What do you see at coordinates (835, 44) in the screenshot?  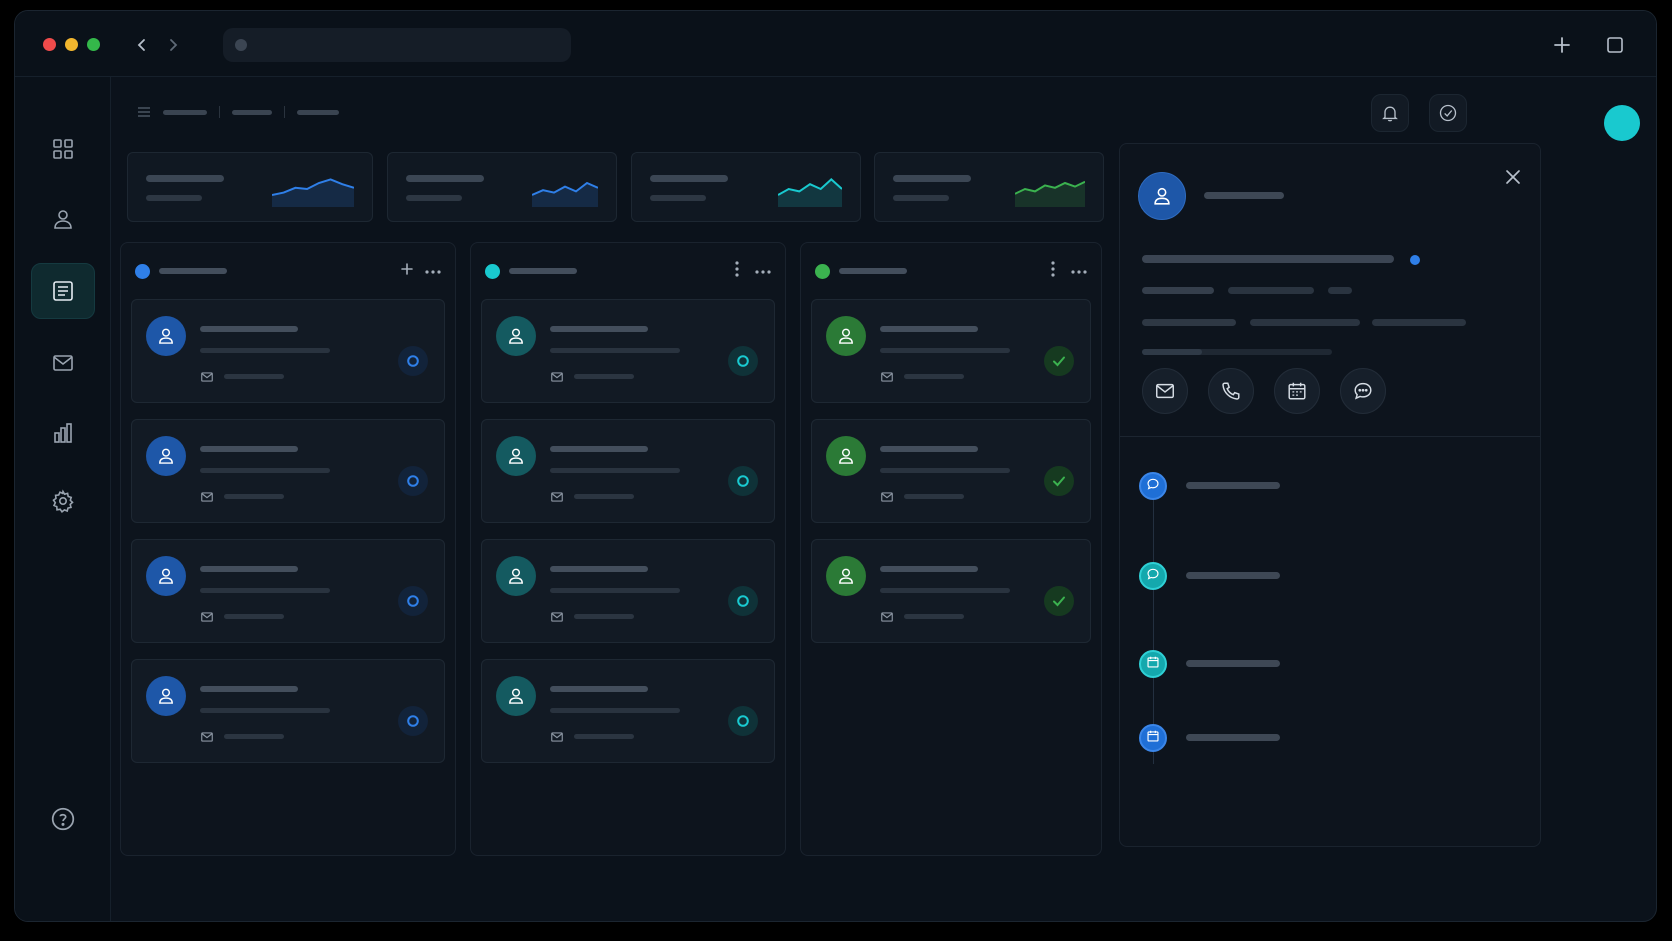 I see `title-bar` at bounding box center [835, 44].